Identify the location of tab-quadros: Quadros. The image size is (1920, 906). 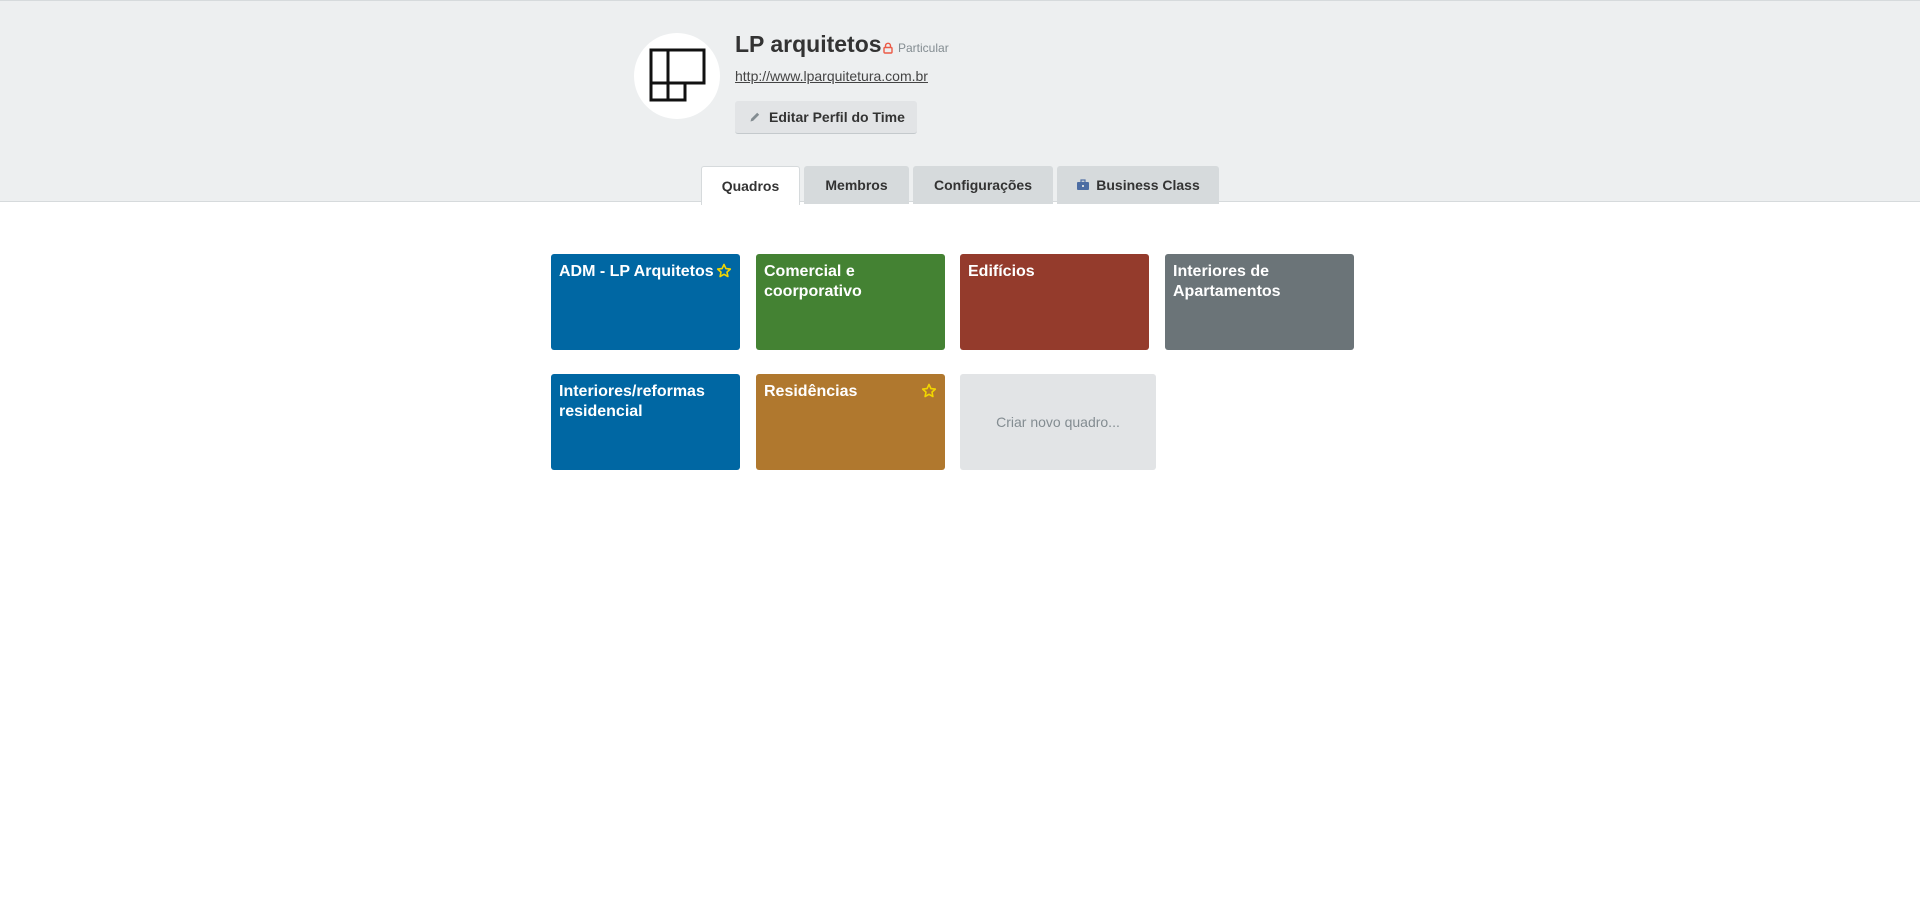
(750, 185).